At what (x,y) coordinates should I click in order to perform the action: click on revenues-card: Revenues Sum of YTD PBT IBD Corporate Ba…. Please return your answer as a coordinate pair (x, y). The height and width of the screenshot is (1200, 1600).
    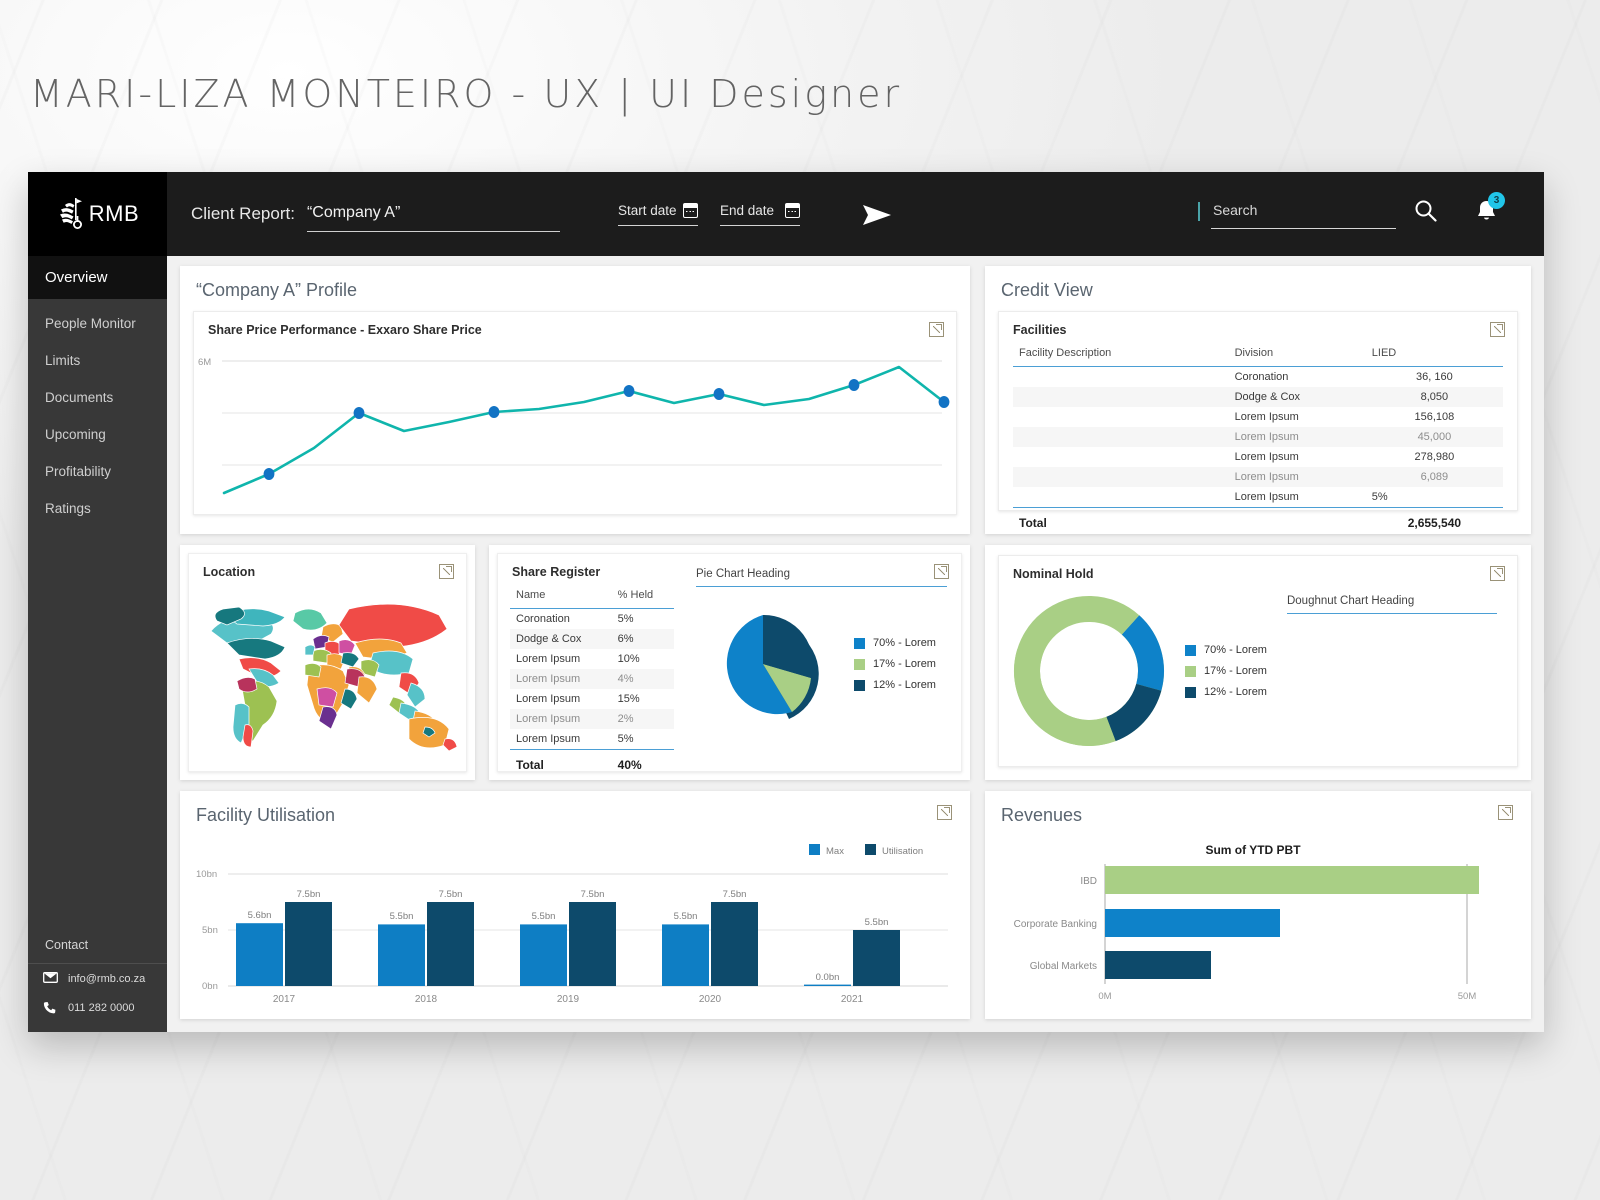
    Looking at the image, I should click on (1258, 905).